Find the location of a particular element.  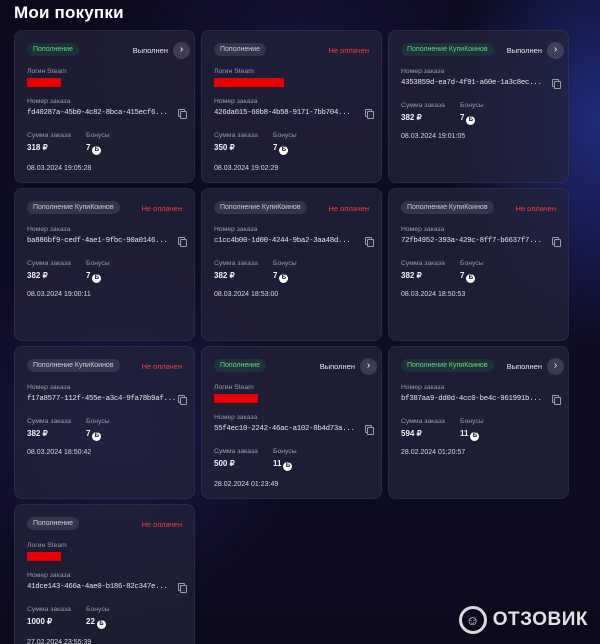

order-sum: 594 ₽ is located at coordinates (411, 433).